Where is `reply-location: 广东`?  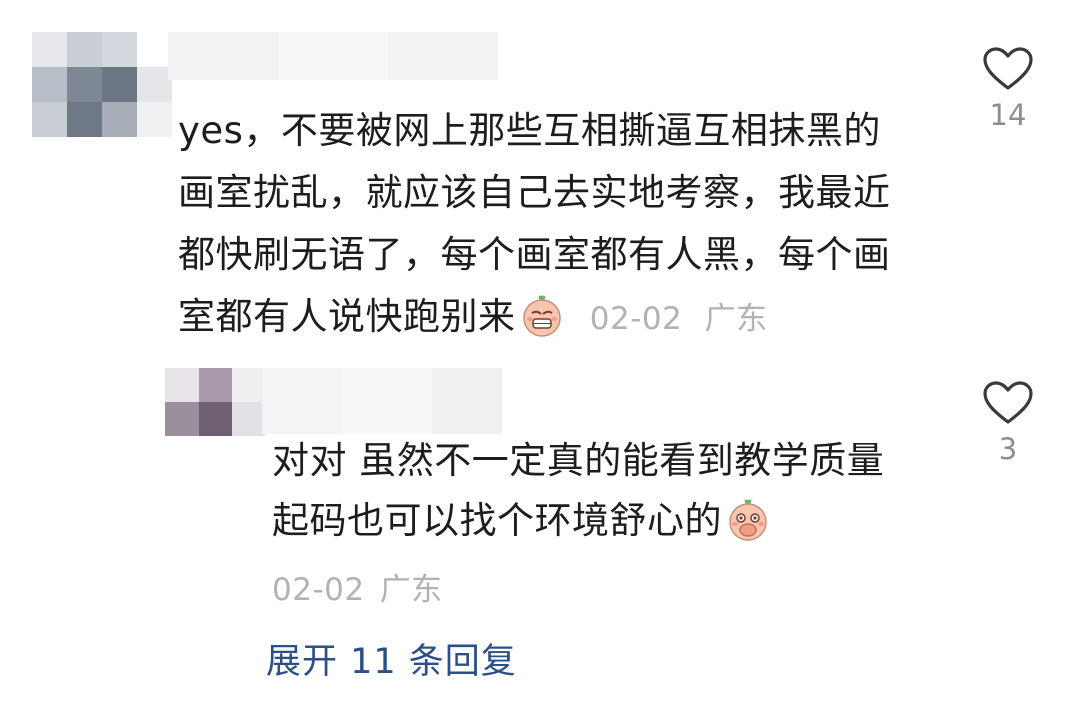
reply-location: 广东 is located at coordinates (411, 590).